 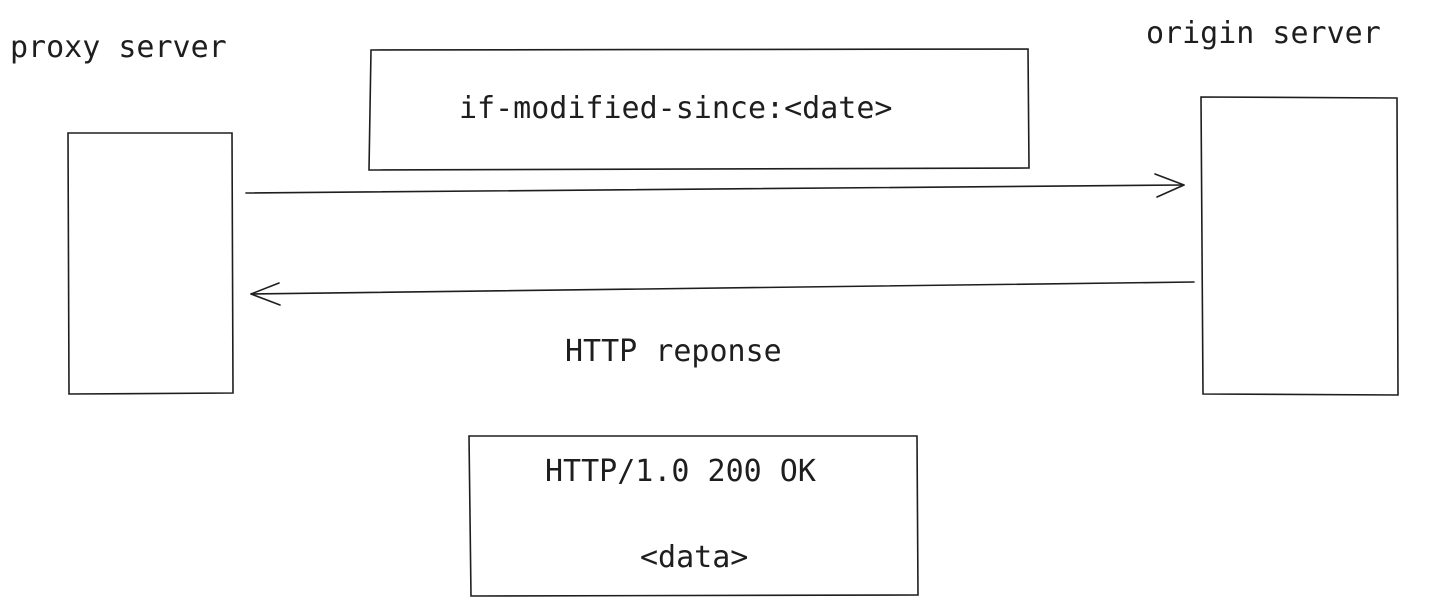 What do you see at coordinates (673, 351) in the screenshot?
I see `response-label: HTTP reponse` at bounding box center [673, 351].